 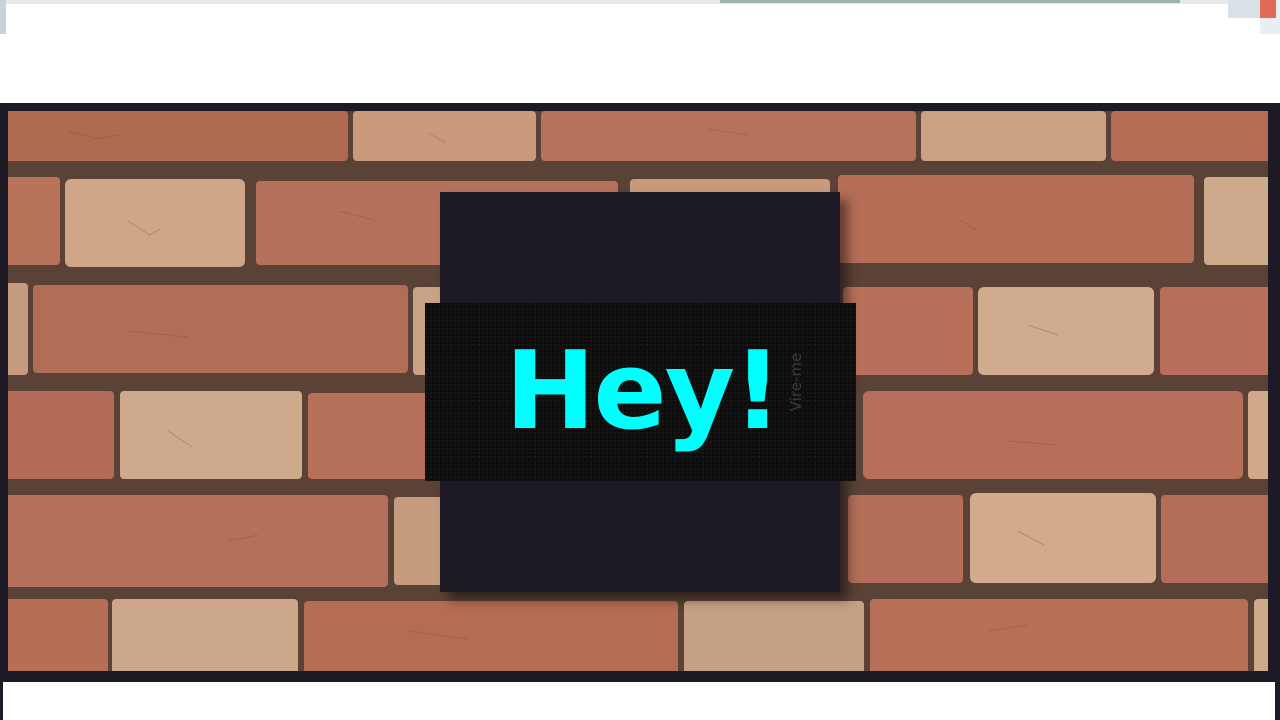 I want to click on close-icon, so click(x=1268, y=9).